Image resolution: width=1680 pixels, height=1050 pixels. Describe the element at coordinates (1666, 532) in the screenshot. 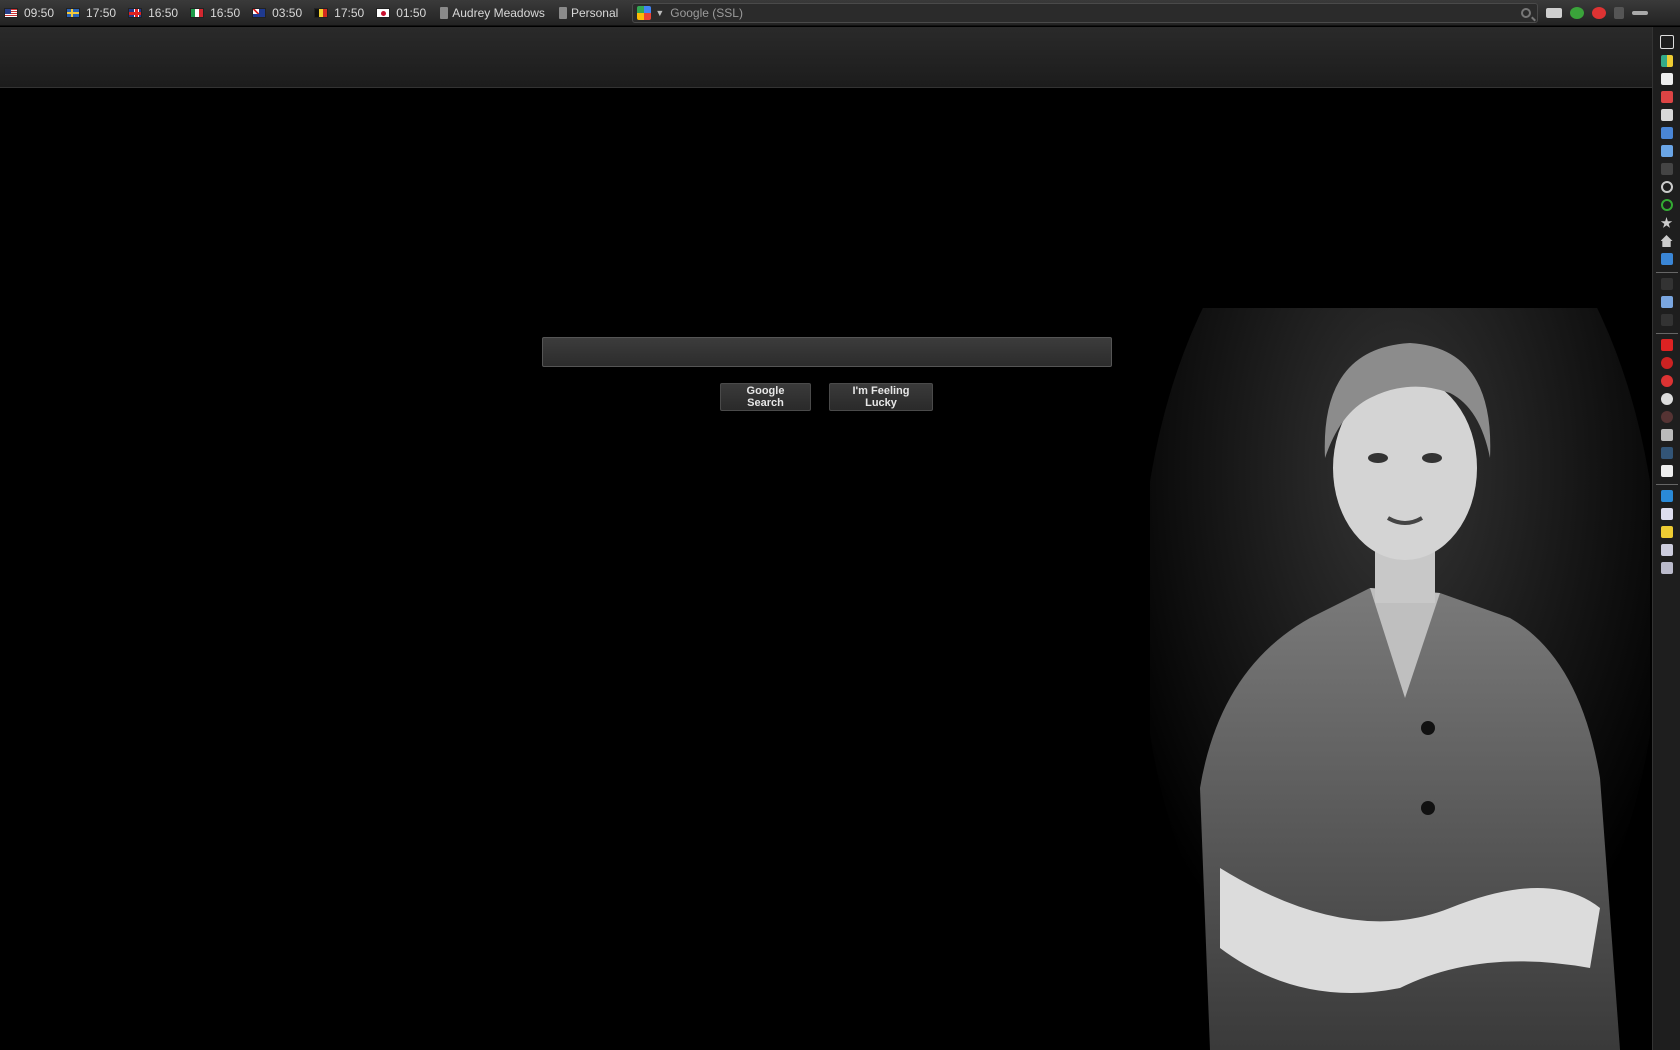

I see `notes-icon` at that location.